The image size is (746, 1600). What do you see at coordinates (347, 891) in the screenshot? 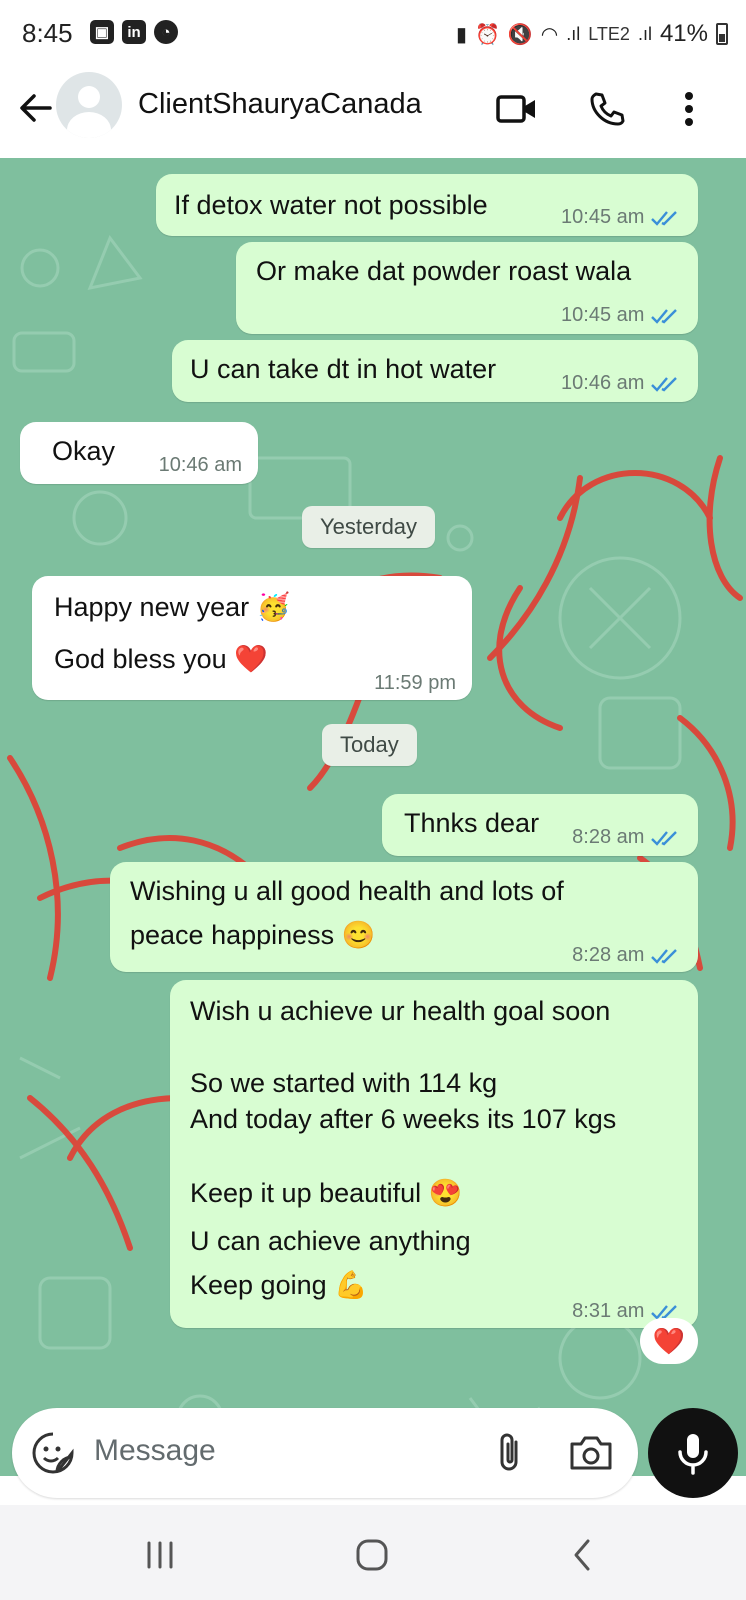
I see `message-text-line: Wishing u all good health and lots of` at bounding box center [347, 891].